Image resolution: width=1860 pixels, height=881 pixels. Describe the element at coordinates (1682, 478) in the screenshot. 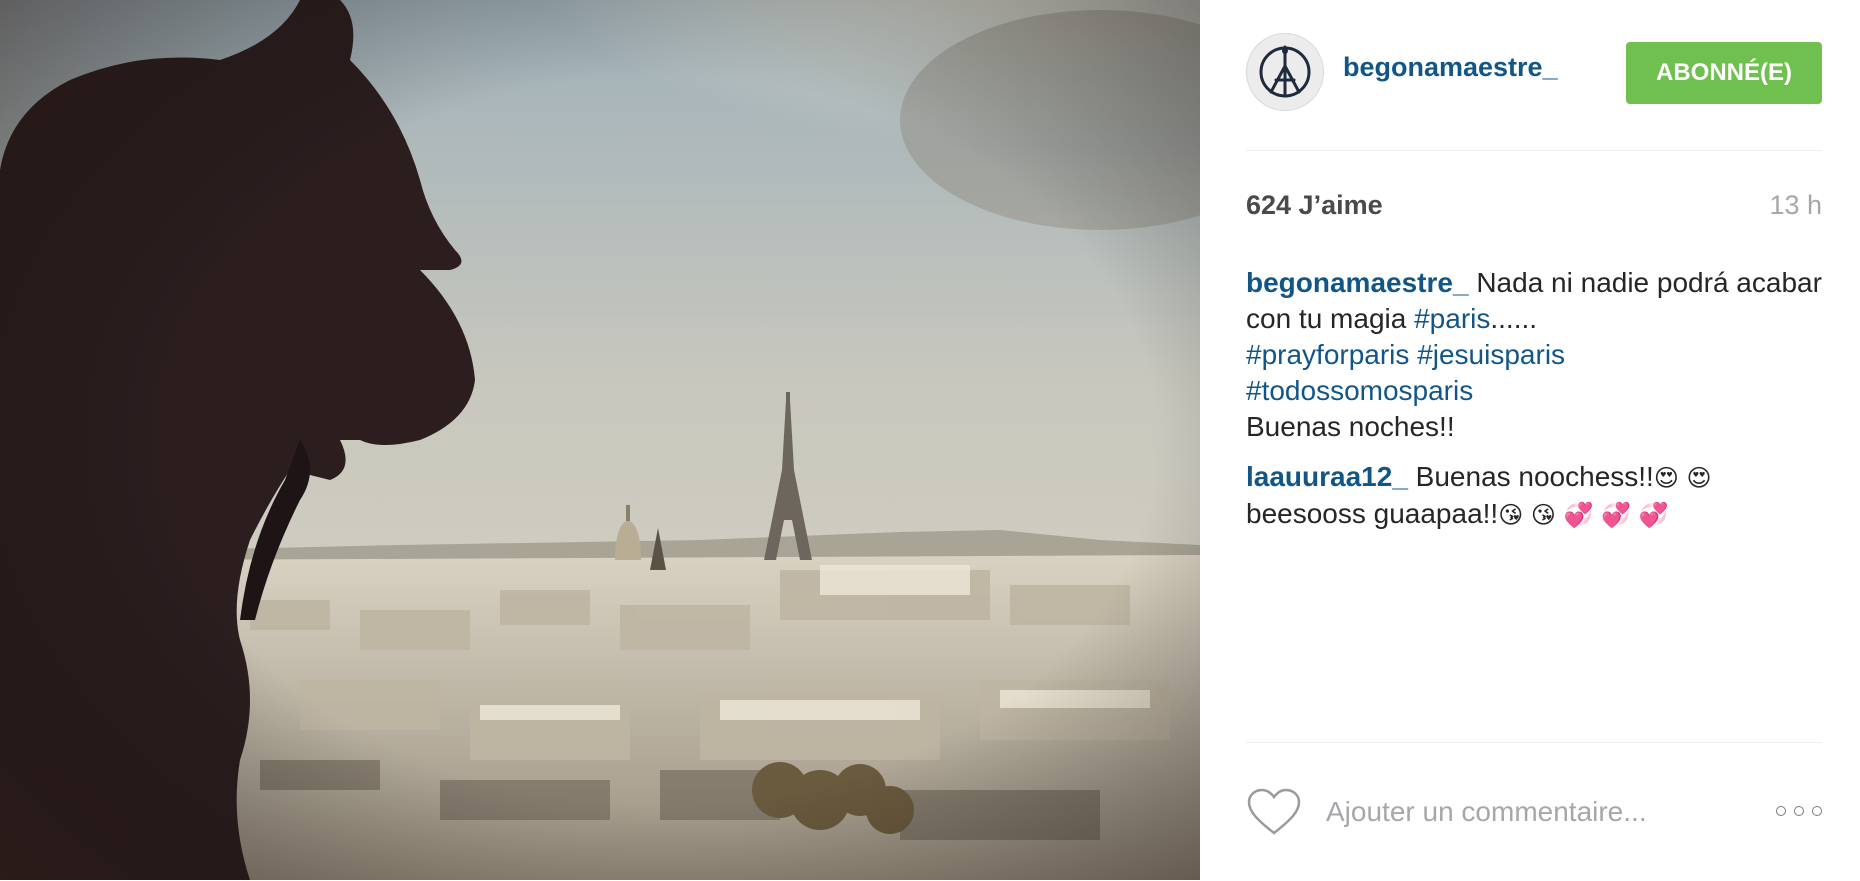

I see `heart-eyes-emoji: 😍 😍` at that location.